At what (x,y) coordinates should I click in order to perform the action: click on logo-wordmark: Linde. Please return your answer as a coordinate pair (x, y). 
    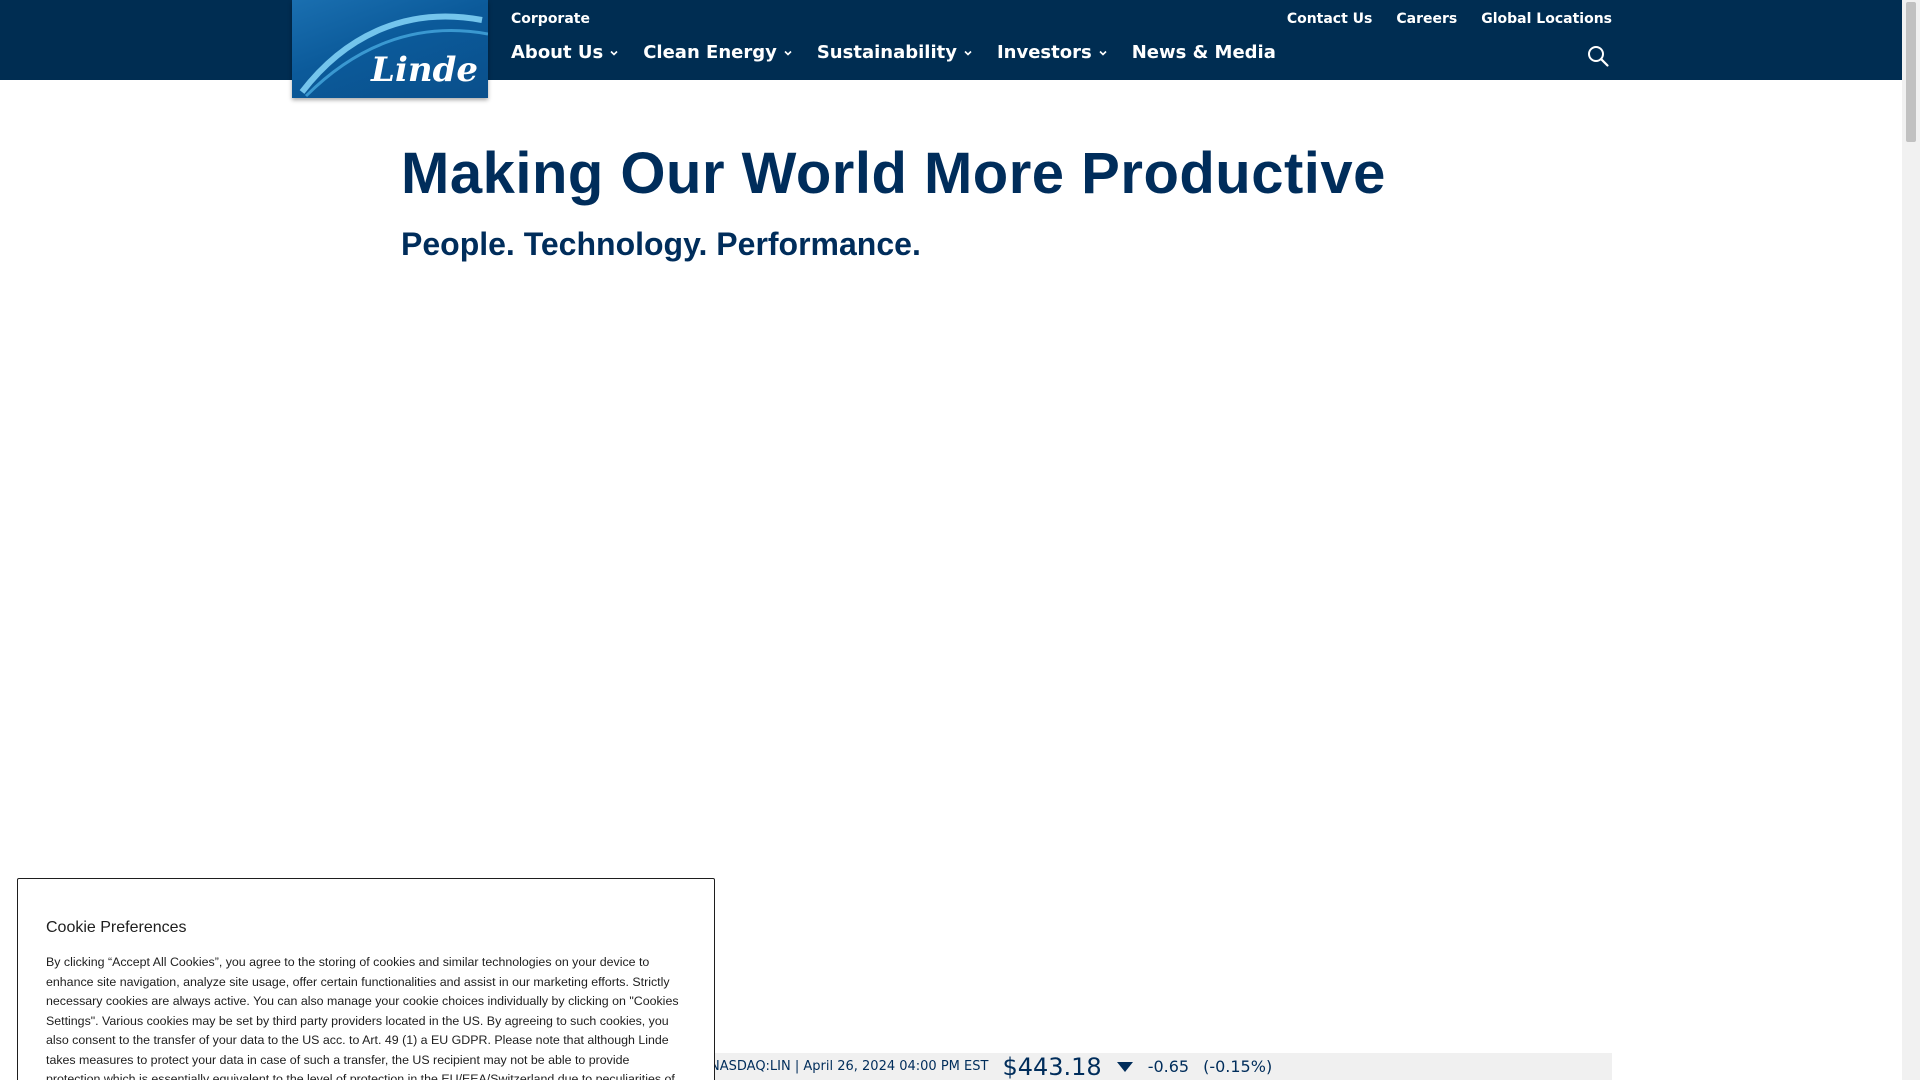
    Looking at the image, I should click on (424, 70).